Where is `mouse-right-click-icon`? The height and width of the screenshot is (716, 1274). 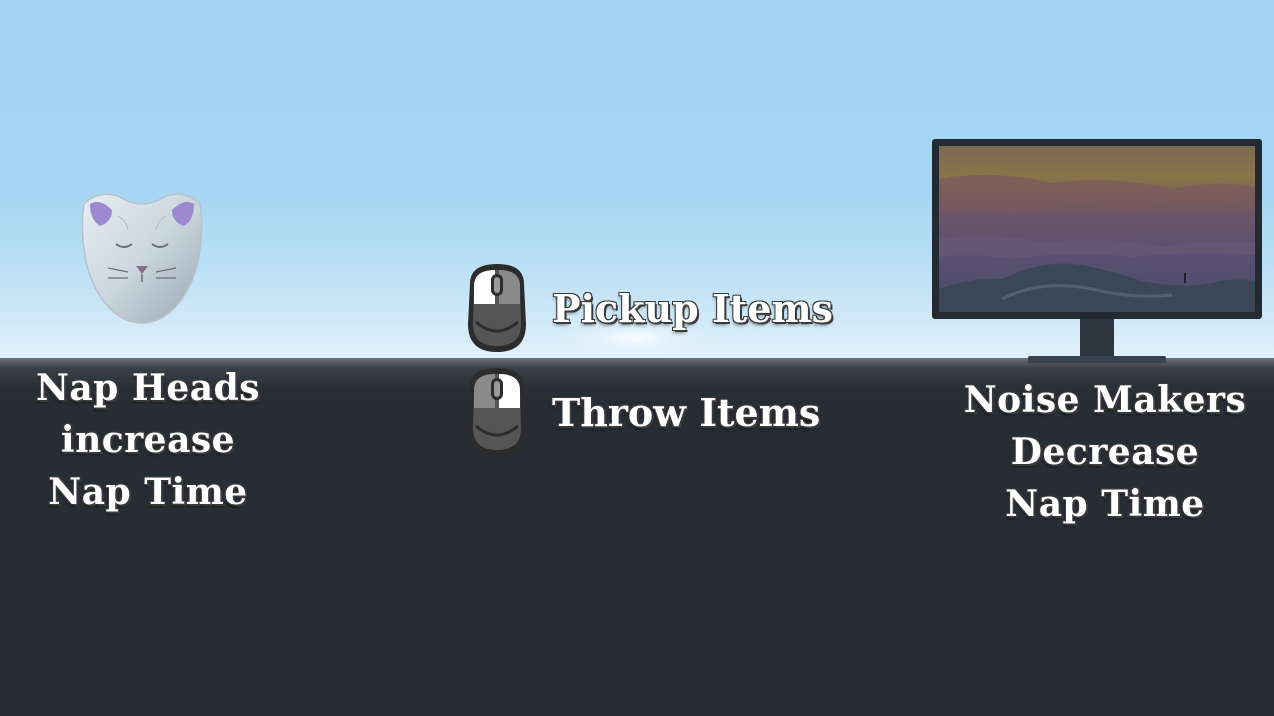
mouse-right-click-icon is located at coordinates (497, 412).